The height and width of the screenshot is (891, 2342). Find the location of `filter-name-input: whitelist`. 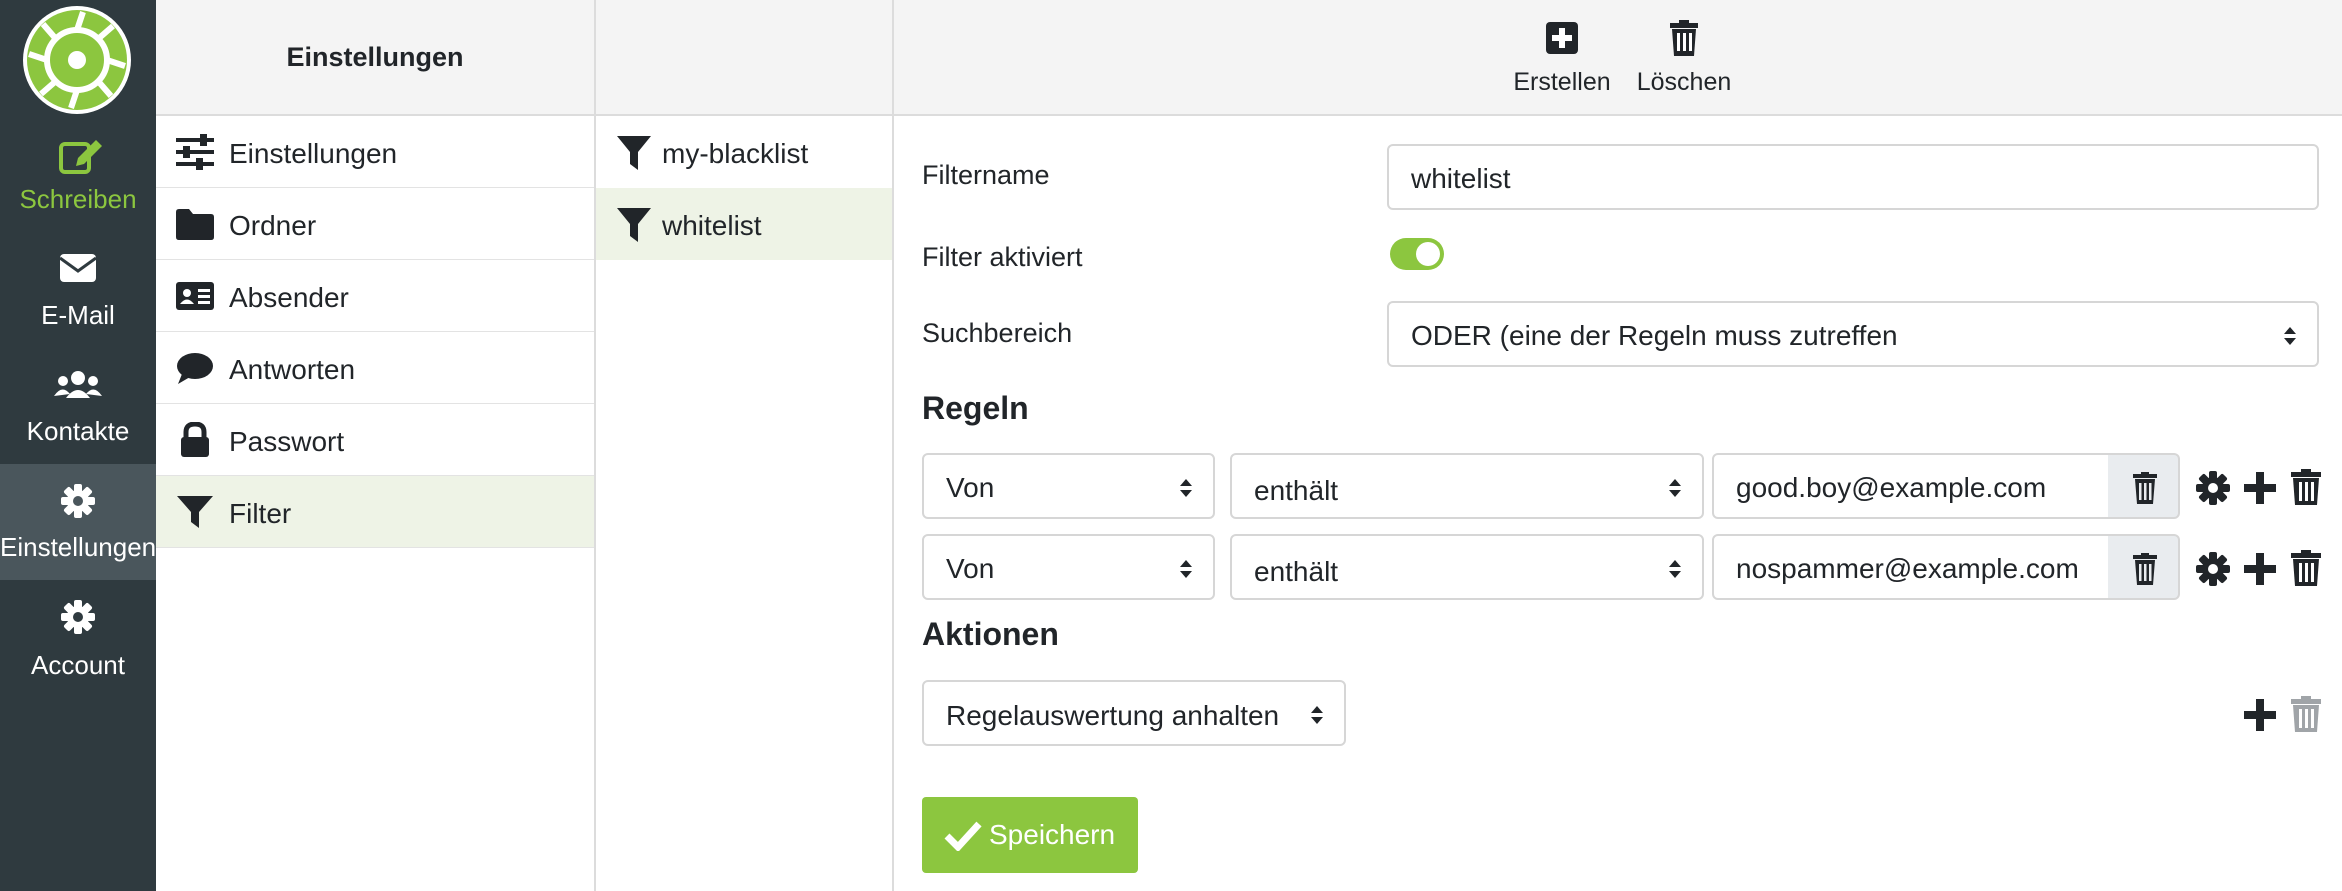

filter-name-input: whitelist is located at coordinates (1853, 177).